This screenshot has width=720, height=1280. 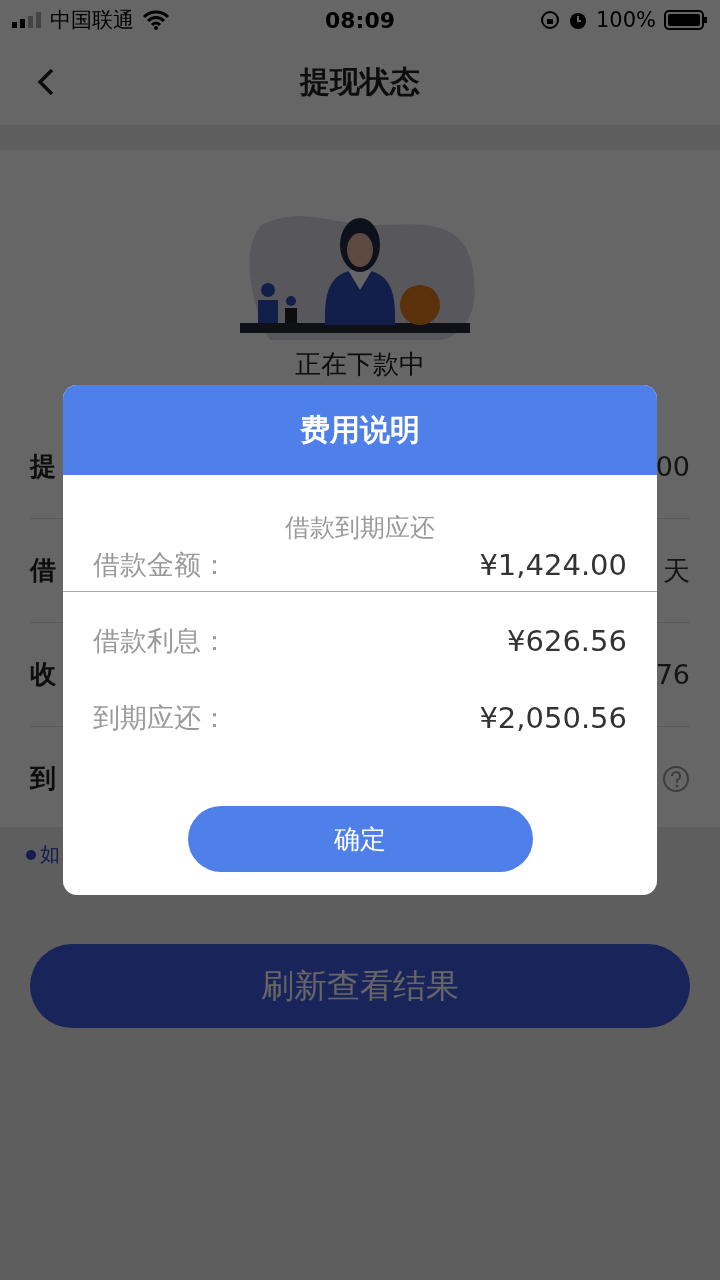 What do you see at coordinates (676, 570) in the screenshot?
I see `row-value: 天` at bounding box center [676, 570].